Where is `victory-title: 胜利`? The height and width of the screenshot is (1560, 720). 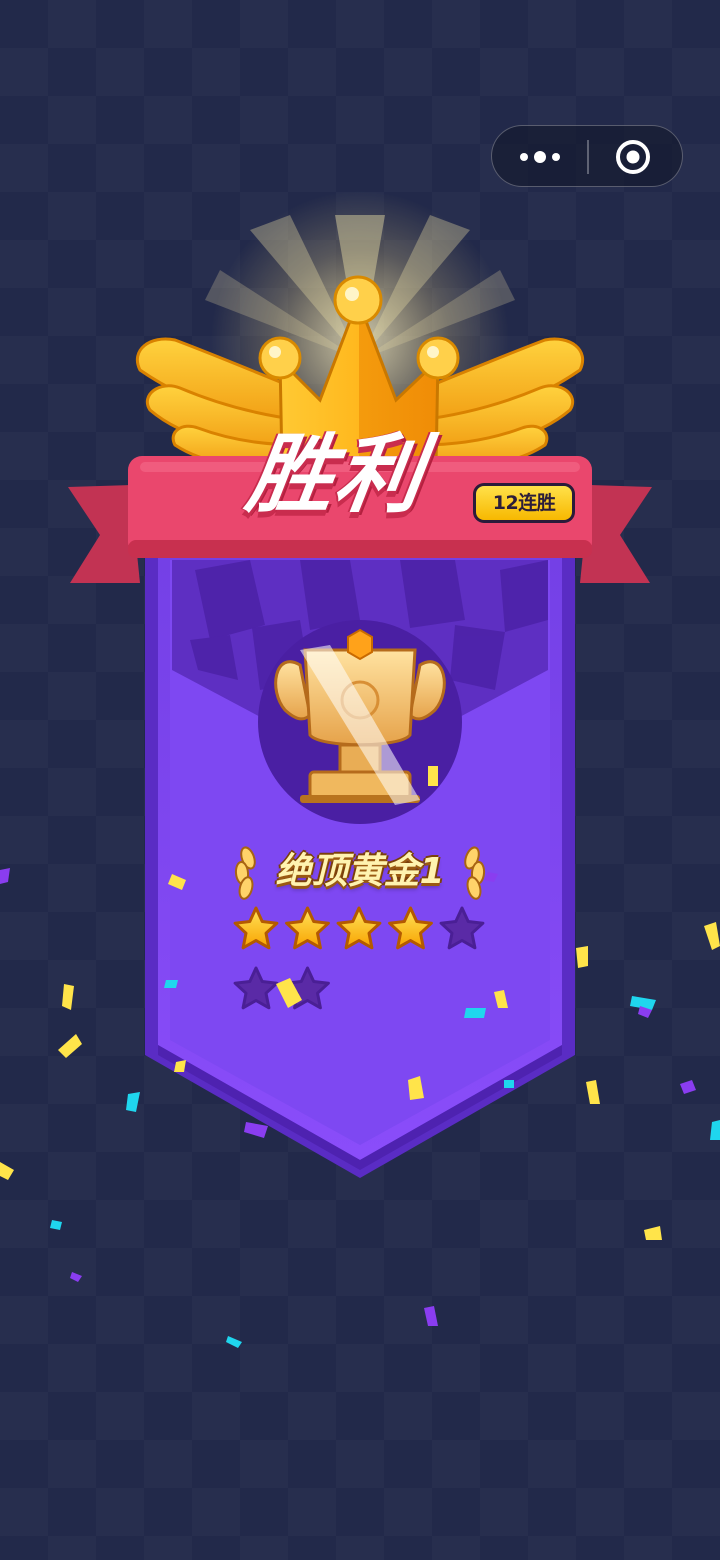
victory-title: 胜利 is located at coordinates (336, 475).